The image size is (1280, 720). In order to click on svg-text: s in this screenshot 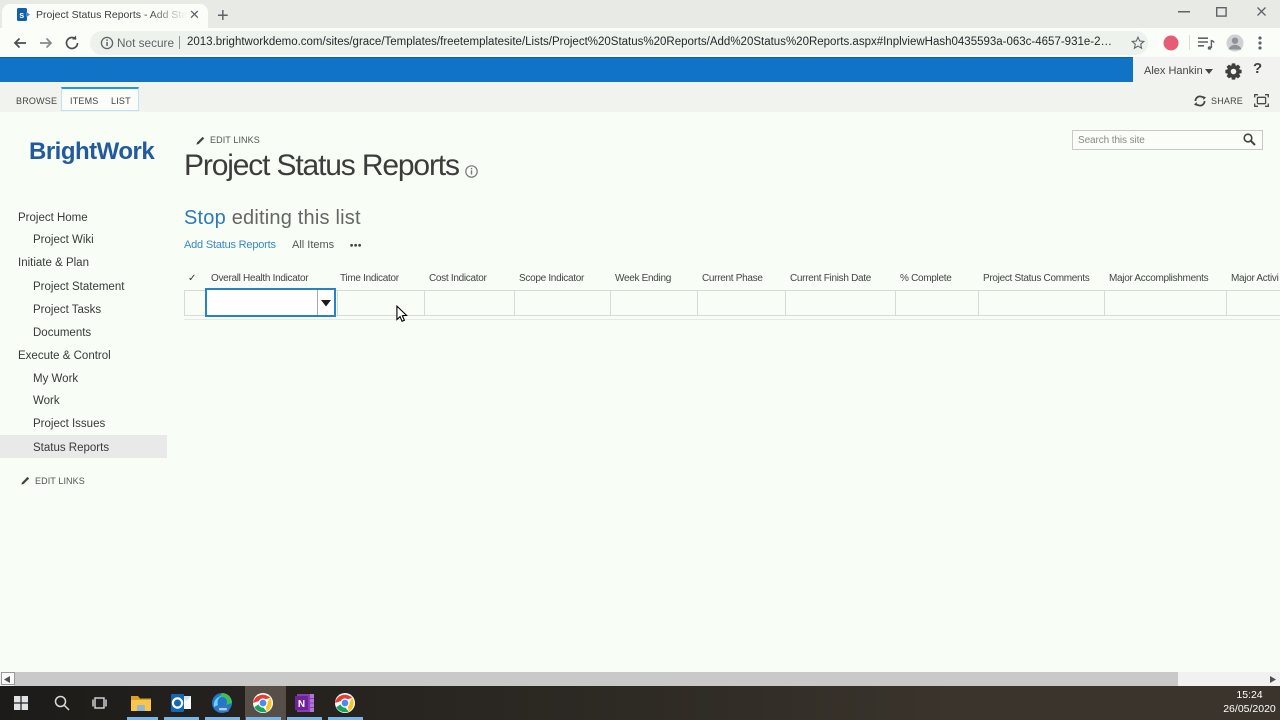, I will do `click(21, 15)`.